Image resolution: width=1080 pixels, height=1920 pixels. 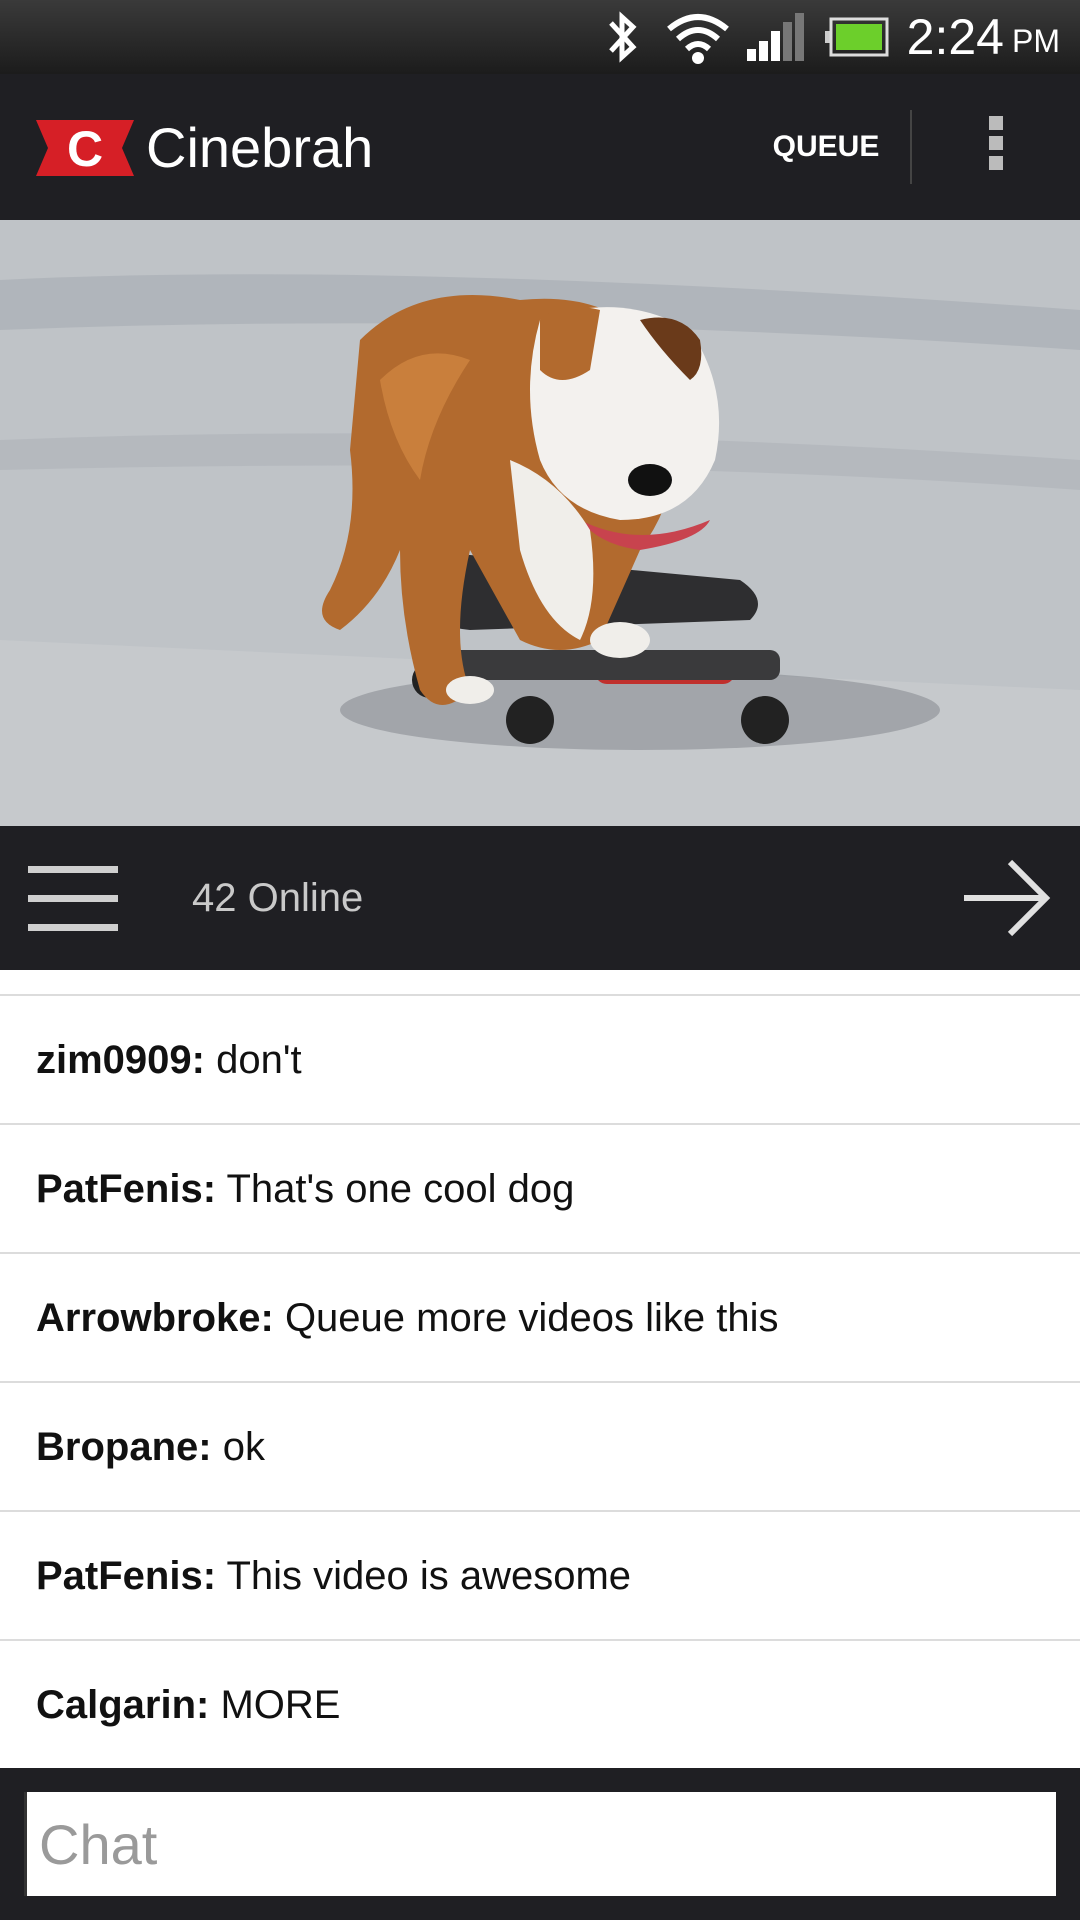 I want to click on online-count: 42 Online, so click(x=278, y=898).